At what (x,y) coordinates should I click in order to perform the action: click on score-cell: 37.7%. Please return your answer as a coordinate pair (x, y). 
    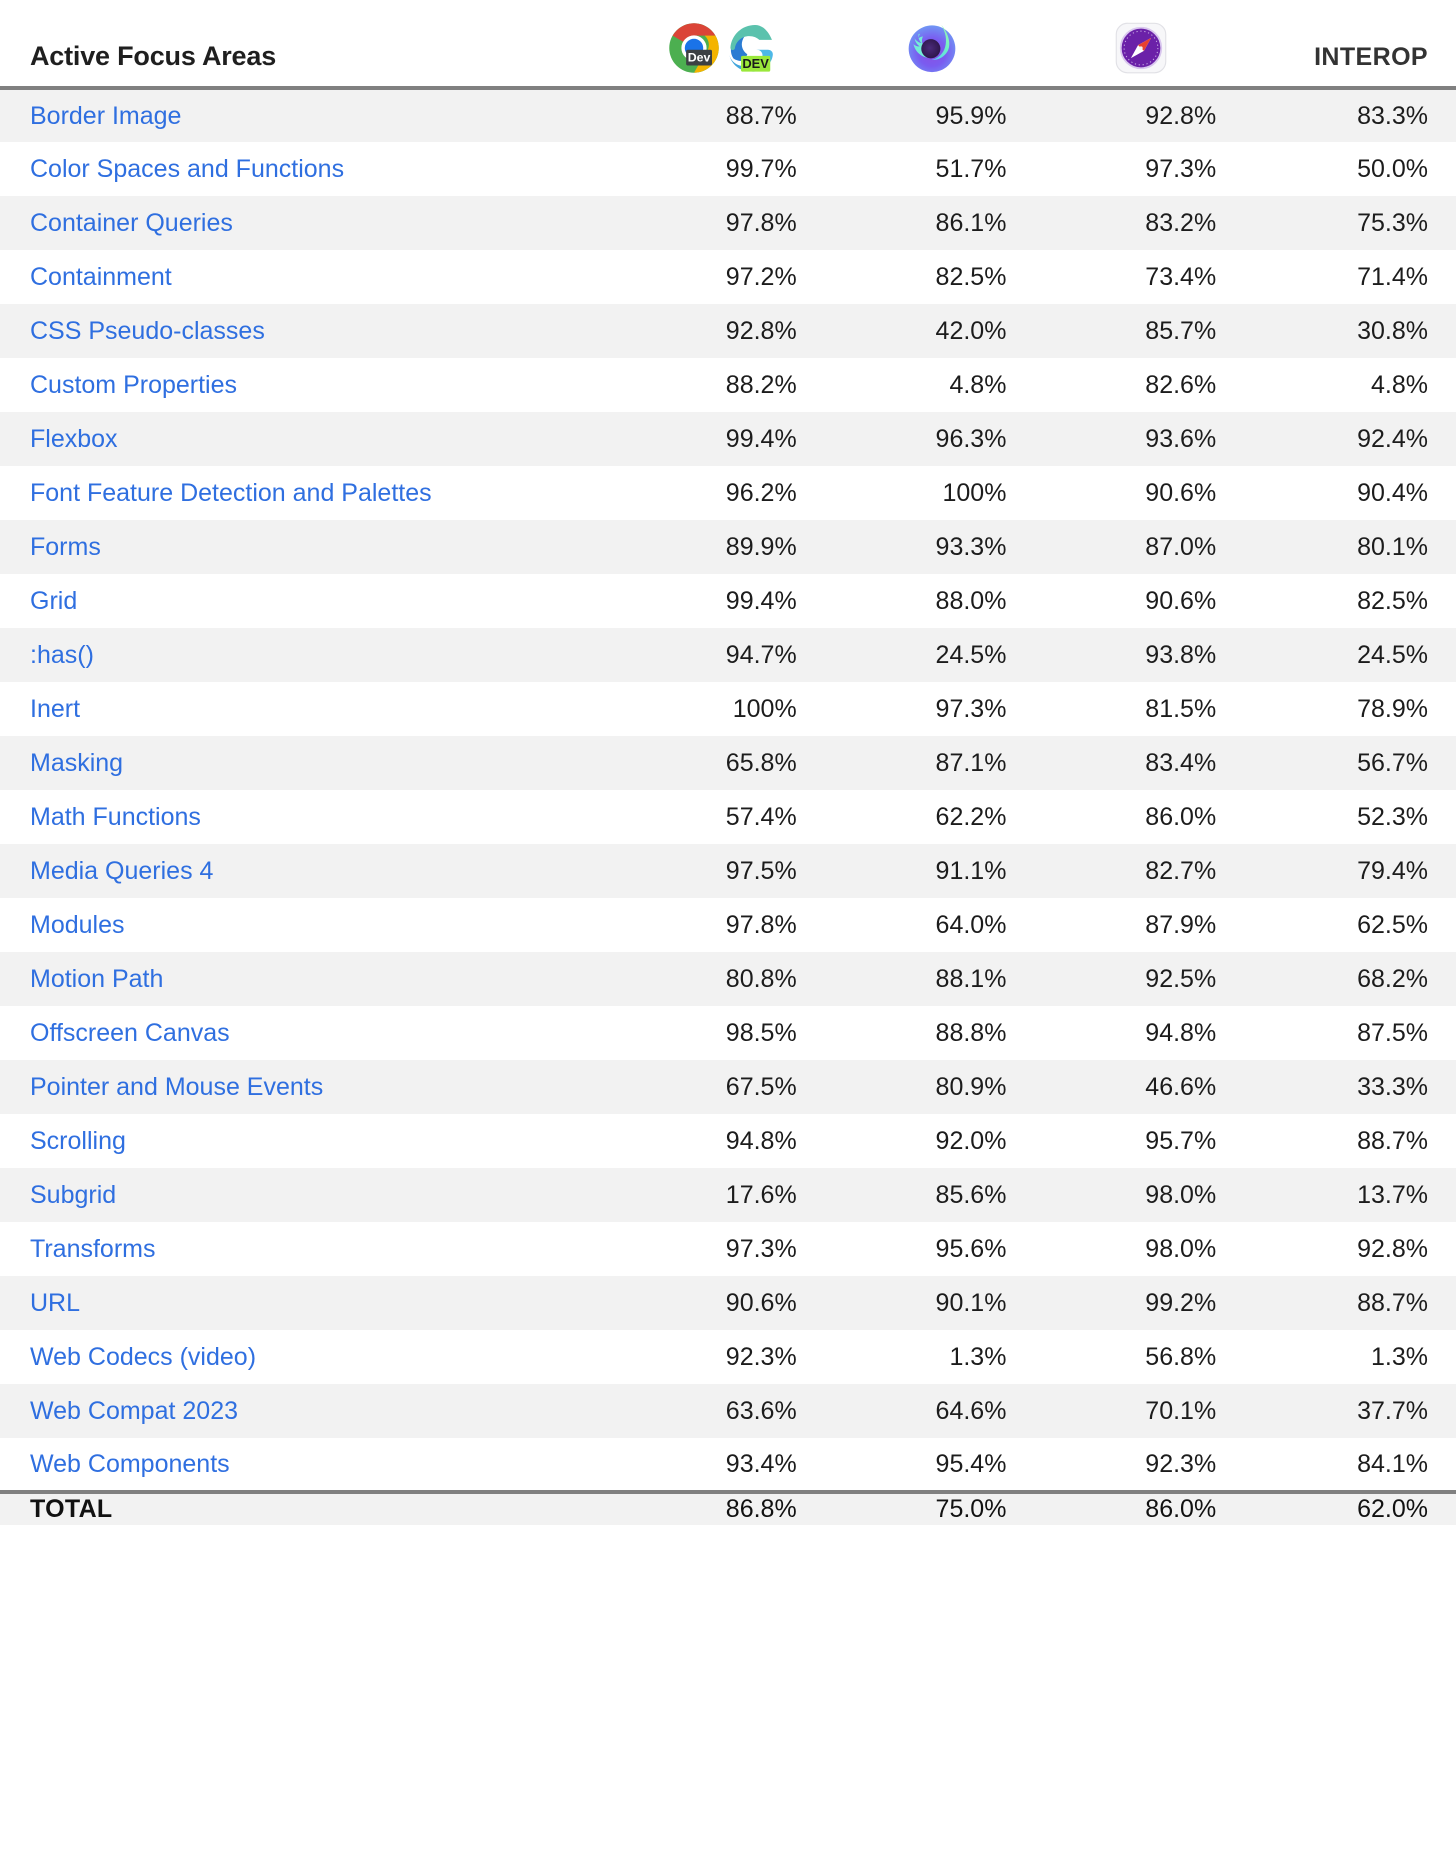
    Looking at the image, I should click on (1392, 1410).